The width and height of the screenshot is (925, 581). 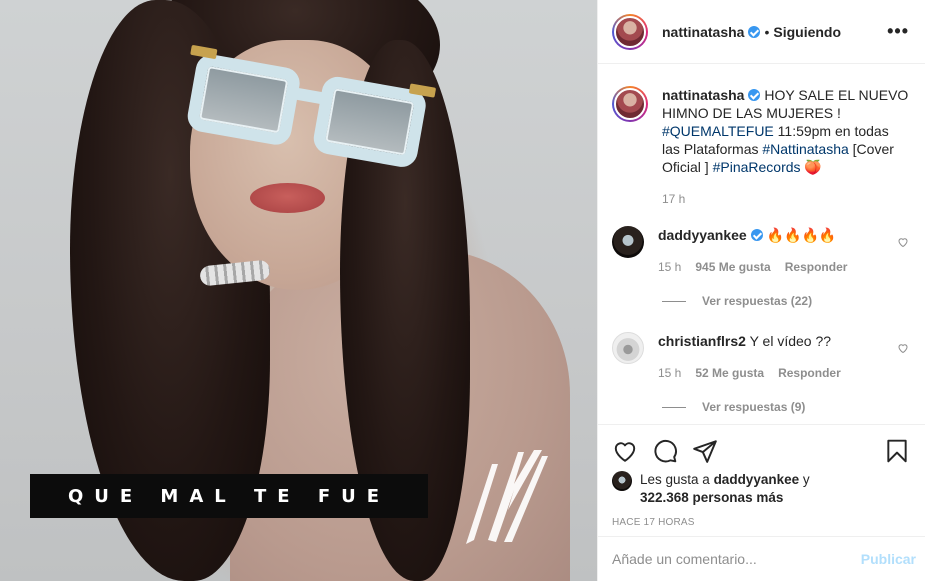 I want to click on hashtag-link: #PinaRecords, so click(x=757, y=167).